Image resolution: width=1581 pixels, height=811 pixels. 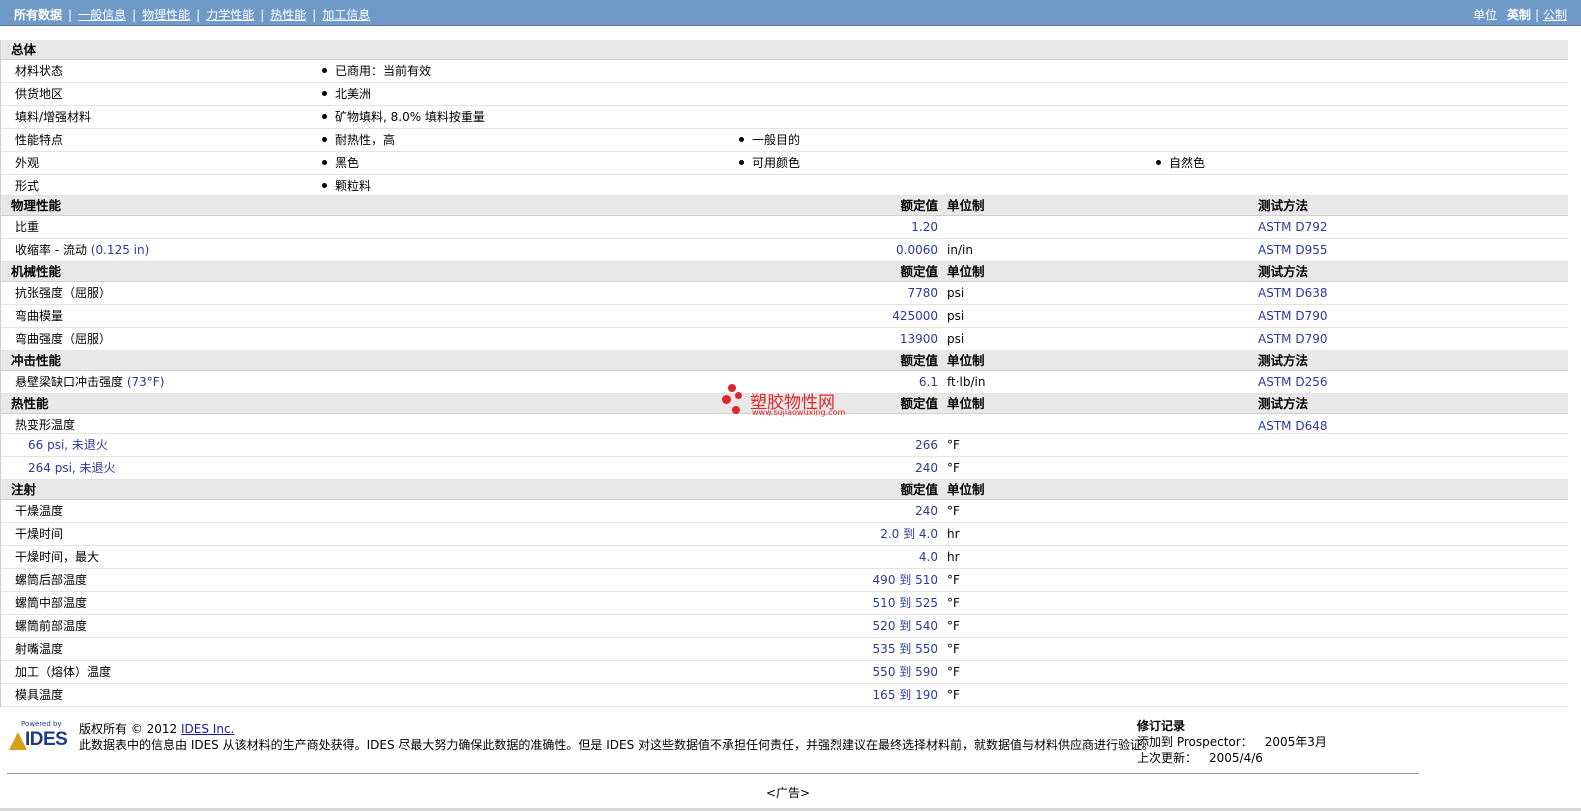 What do you see at coordinates (39, 94) in the screenshot?
I see `row-label: 供货地区` at bounding box center [39, 94].